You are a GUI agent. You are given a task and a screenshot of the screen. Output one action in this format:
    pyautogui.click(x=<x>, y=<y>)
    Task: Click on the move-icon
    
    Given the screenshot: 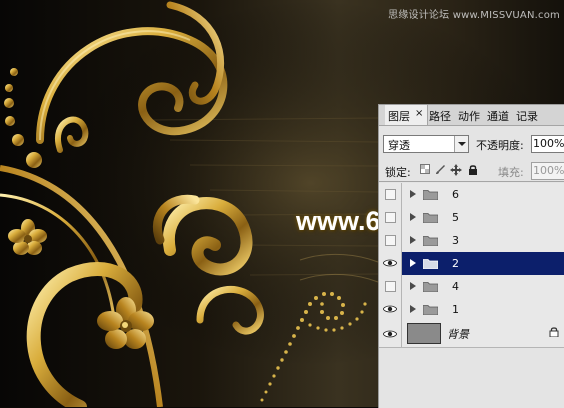 What is the action you would take?
    pyautogui.click(x=456, y=170)
    